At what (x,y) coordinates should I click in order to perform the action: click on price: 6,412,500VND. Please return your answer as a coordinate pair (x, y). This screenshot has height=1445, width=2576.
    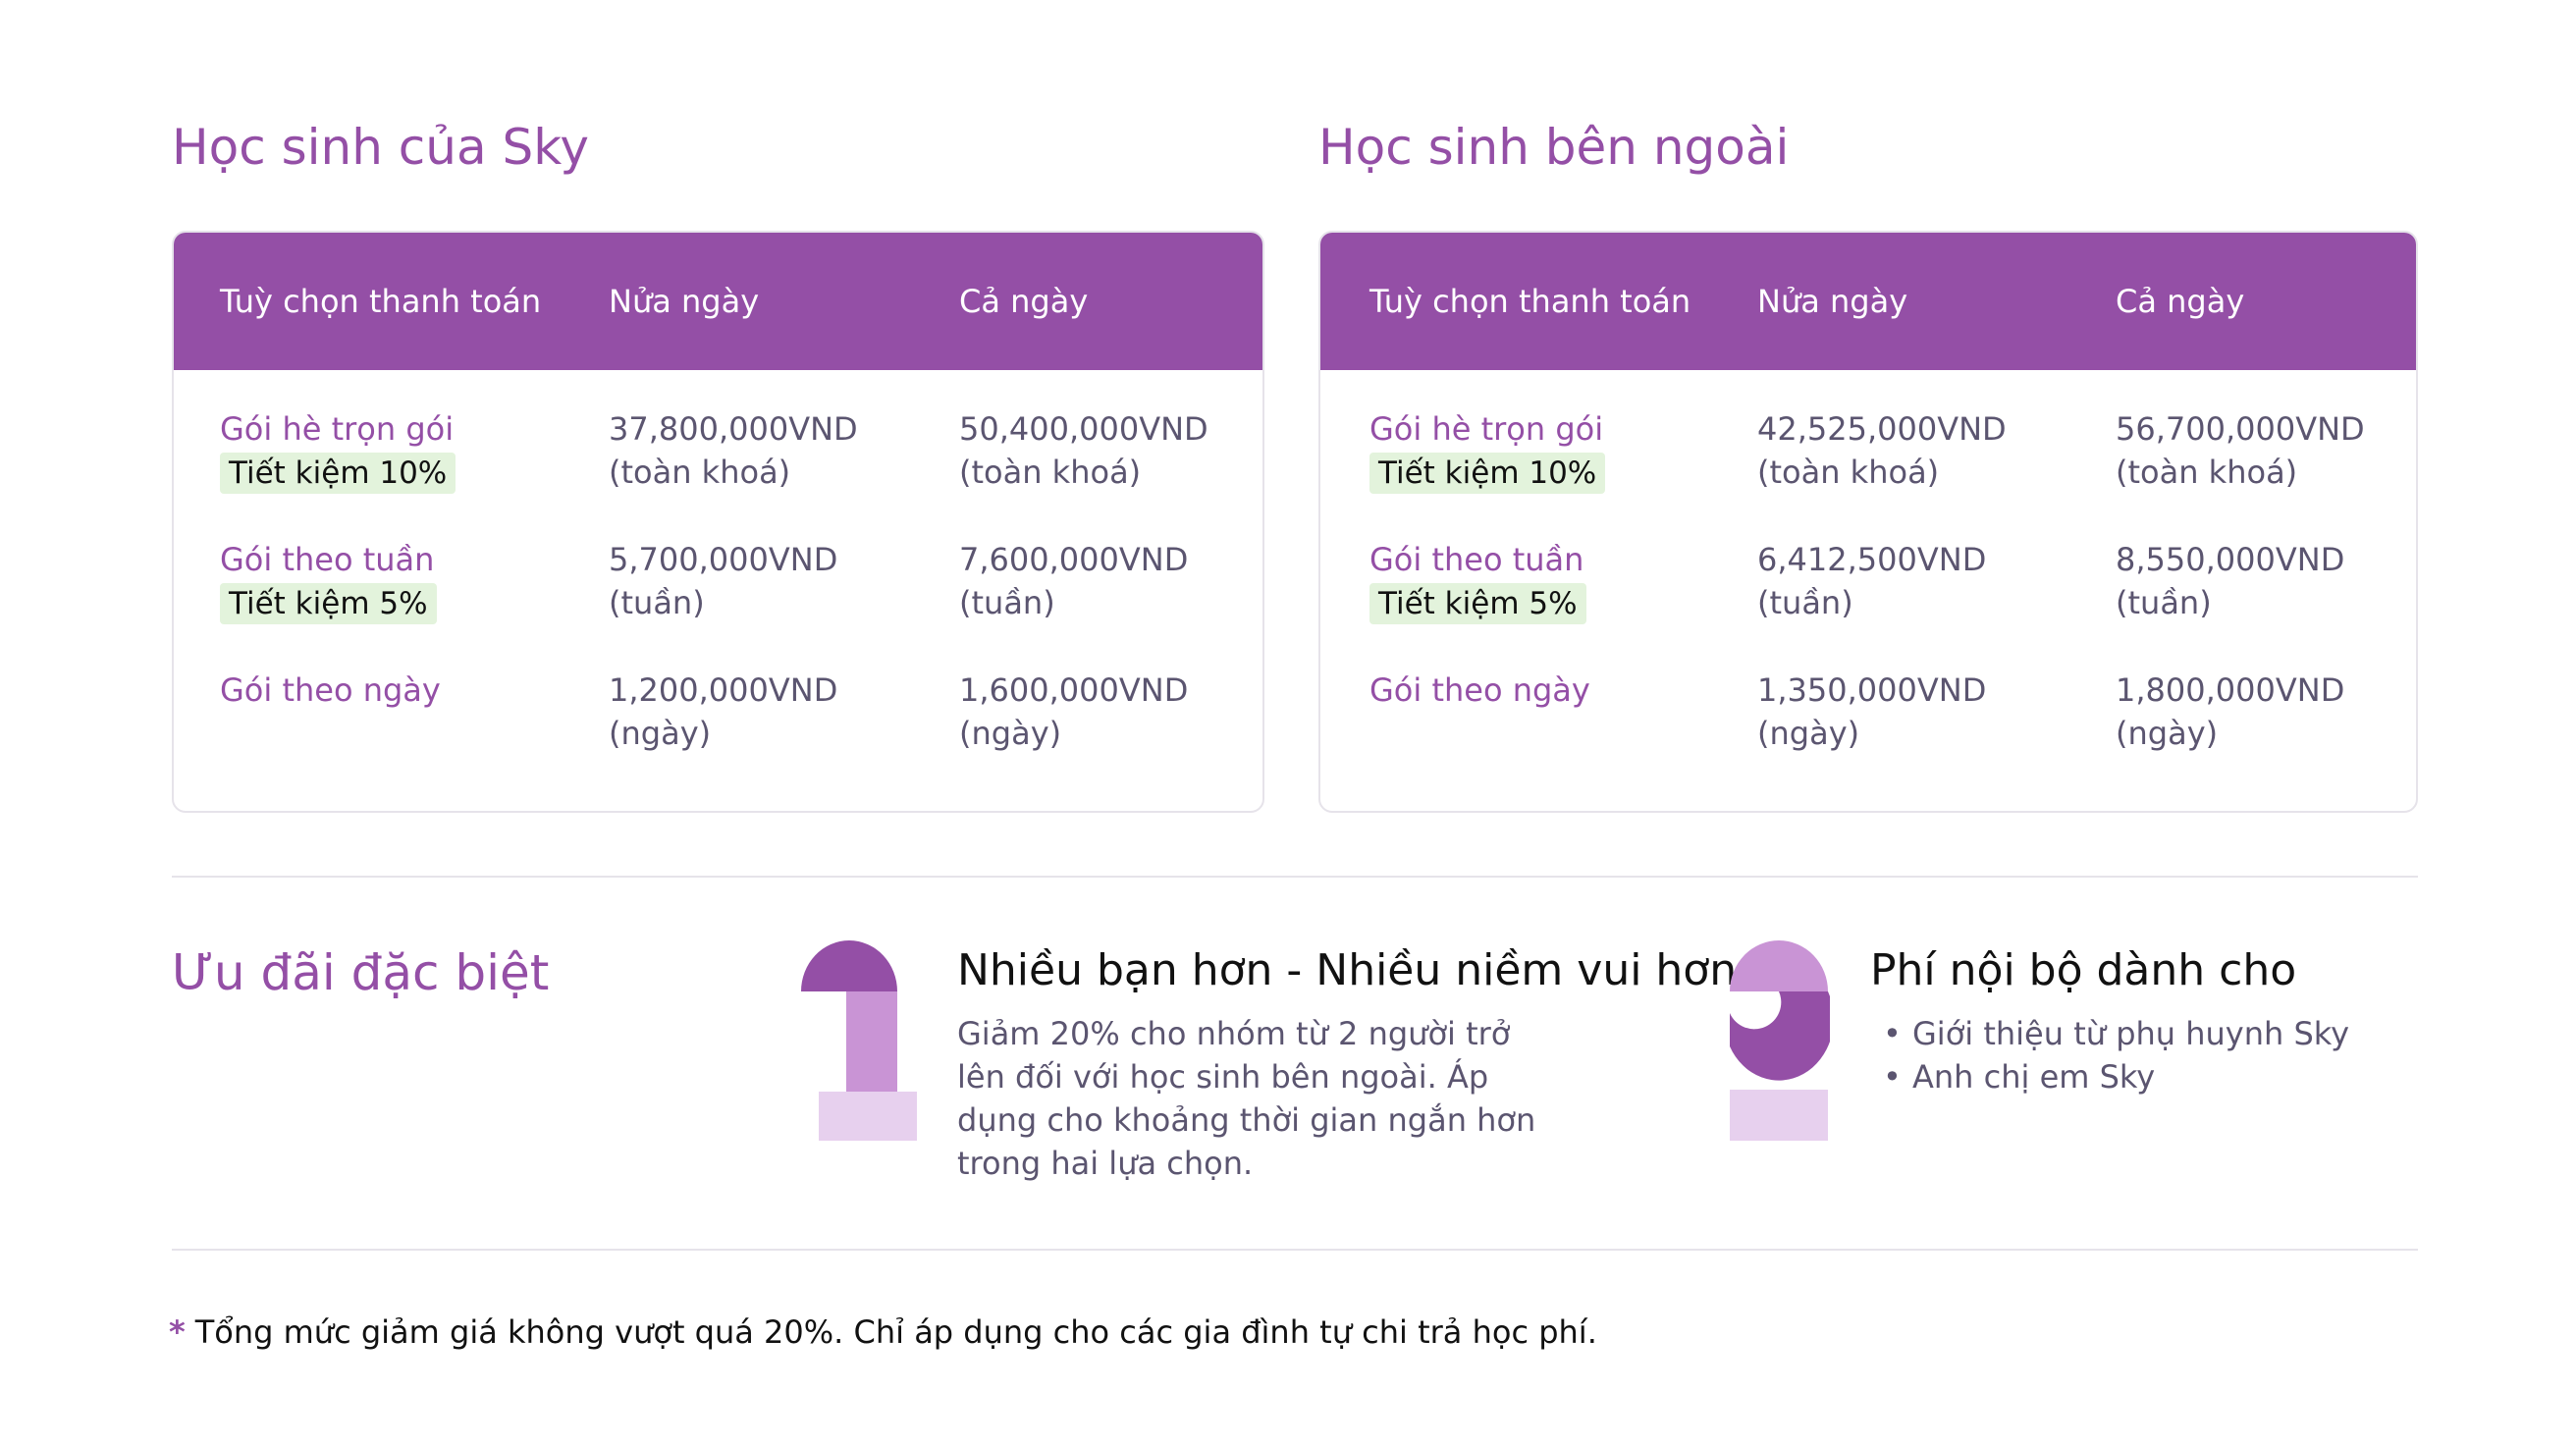
    Looking at the image, I should click on (1872, 559).